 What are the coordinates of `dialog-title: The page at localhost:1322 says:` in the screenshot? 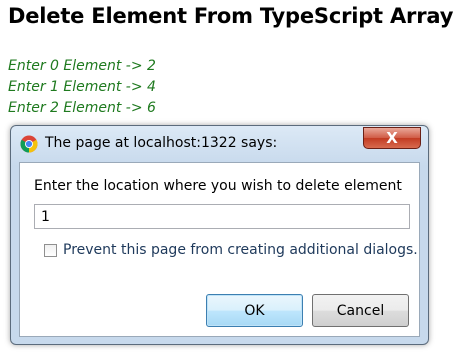 It's located at (161, 143).